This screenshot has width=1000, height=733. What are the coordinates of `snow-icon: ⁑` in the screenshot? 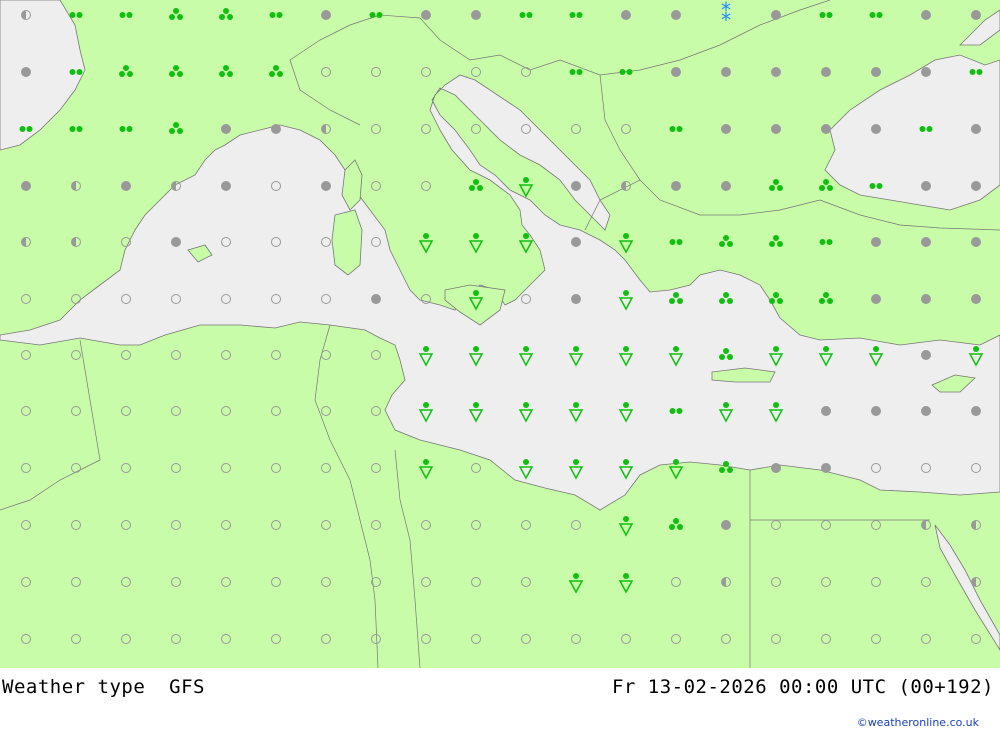 It's located at (726, 14).